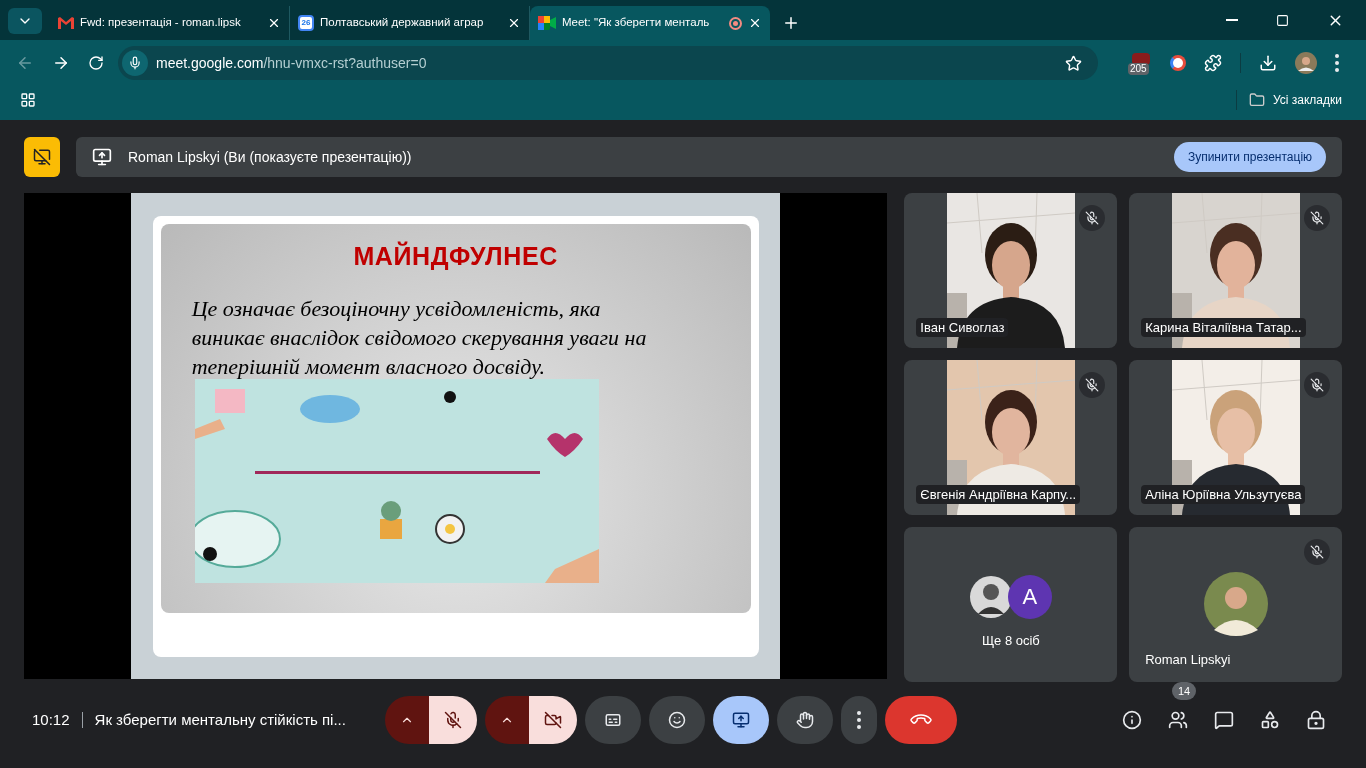 This screenshot has height=768, width=1366. I want to click on camera-button, so click(552, 720).